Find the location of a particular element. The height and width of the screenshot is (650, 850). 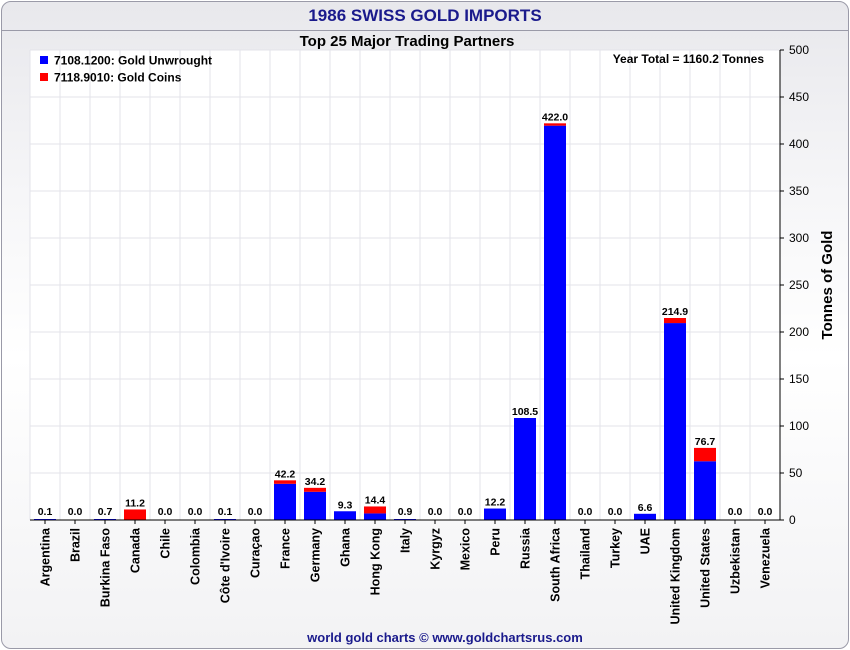

x-tick-label: United States is located at coordinates (706, 568).